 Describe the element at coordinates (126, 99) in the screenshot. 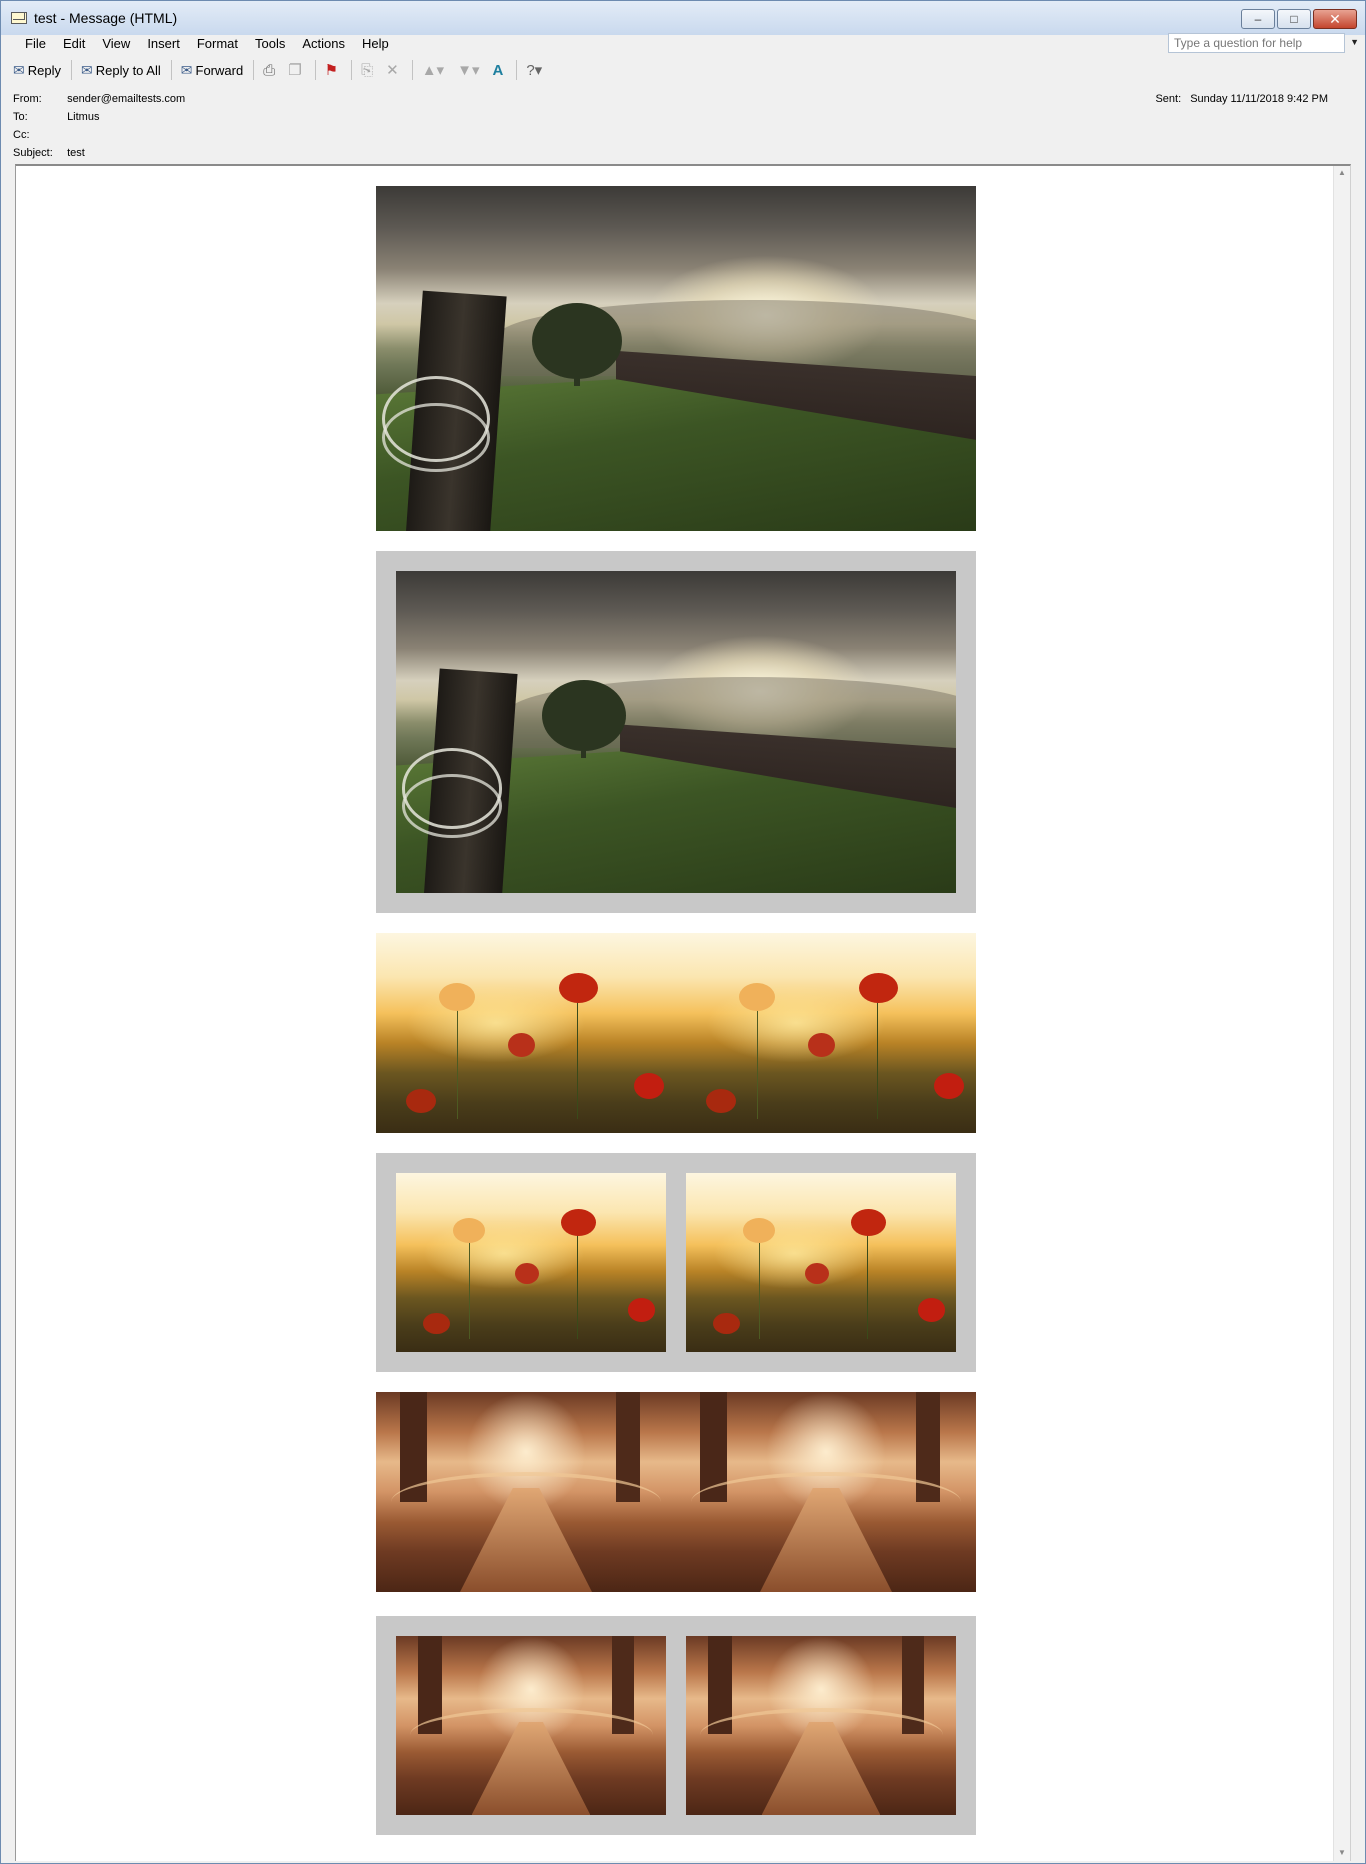

I see `from-value: sender@emailtests.com` at that location.